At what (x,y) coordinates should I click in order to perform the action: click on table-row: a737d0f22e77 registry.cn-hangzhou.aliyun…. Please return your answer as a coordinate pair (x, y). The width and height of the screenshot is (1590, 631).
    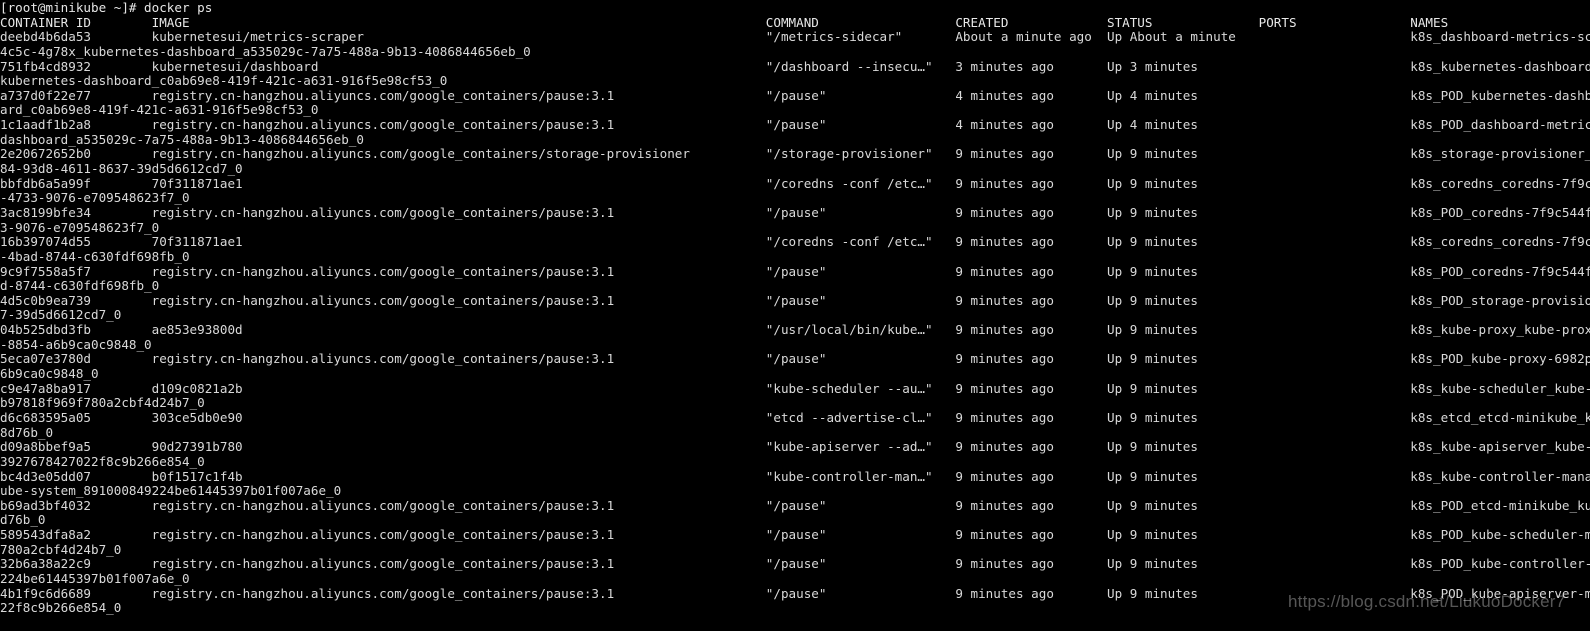
    Looking at the image, I should click on (795, 95).